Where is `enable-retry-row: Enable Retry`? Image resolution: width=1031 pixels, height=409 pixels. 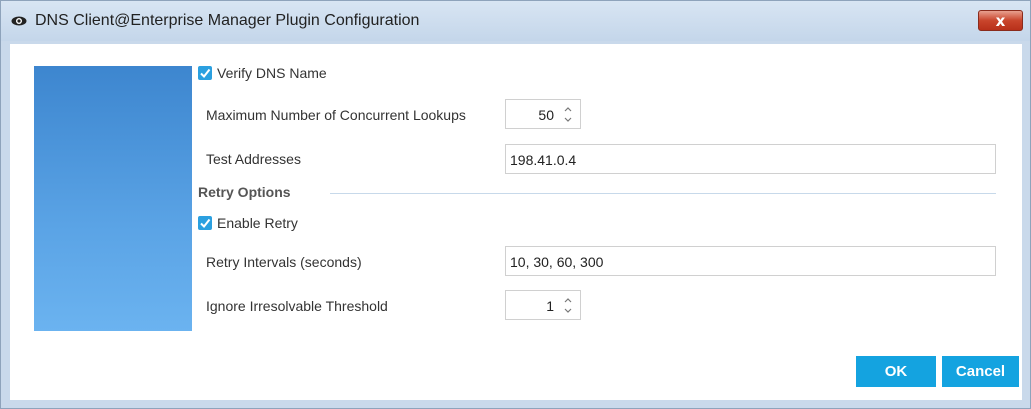 enable-retry-row: Enable Retry is located at coordinates (248, 223).